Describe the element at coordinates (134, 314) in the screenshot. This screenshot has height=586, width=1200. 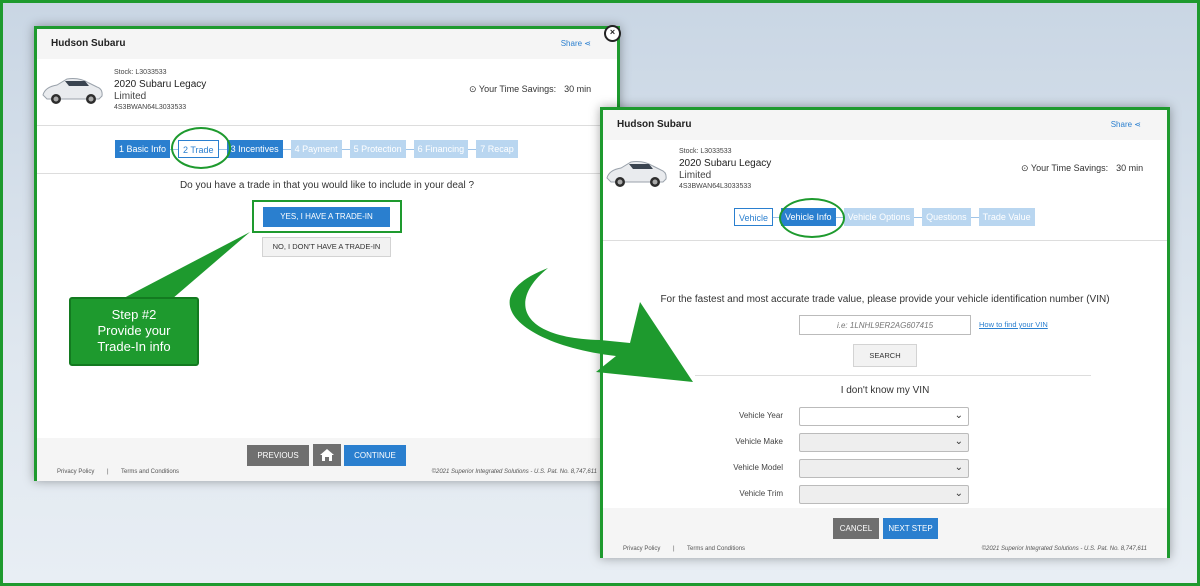
I see `callout-line-1: Step #2` at that location.